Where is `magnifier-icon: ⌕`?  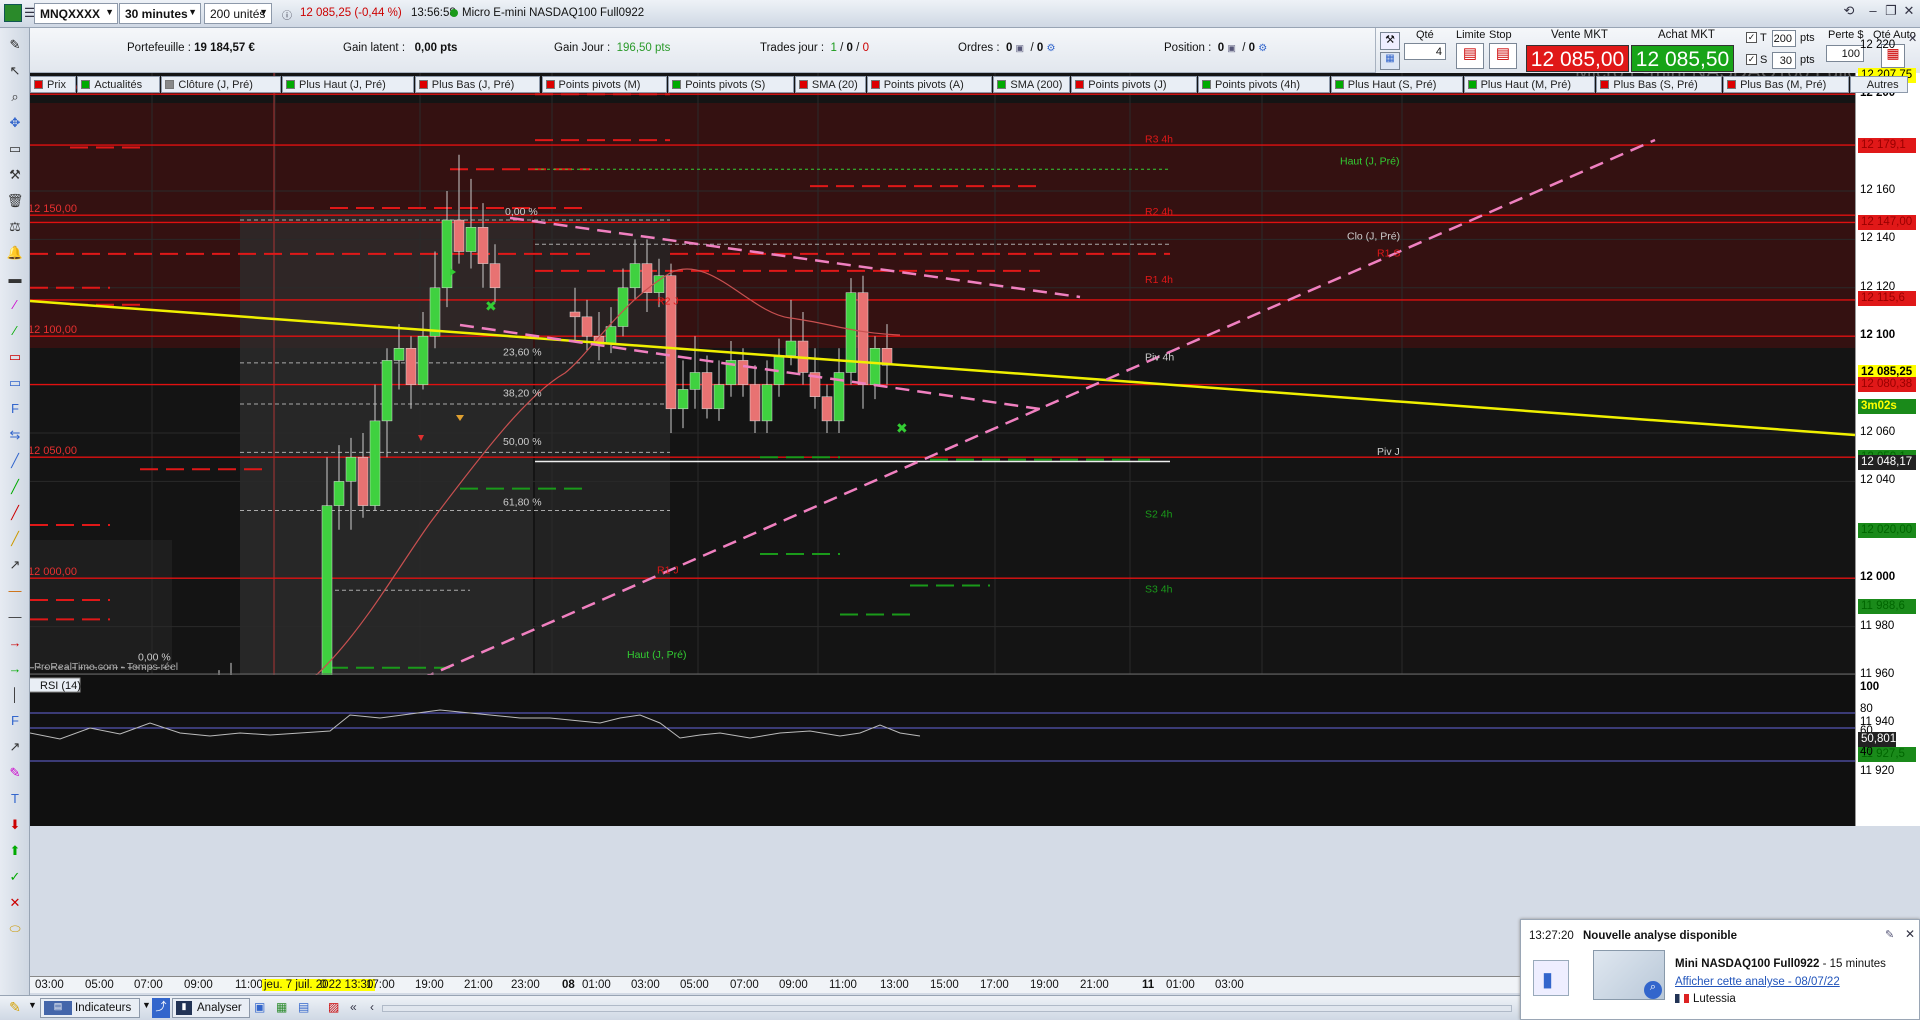 magnifier-icon: ⌕ is located at coordinates (1653, 990).